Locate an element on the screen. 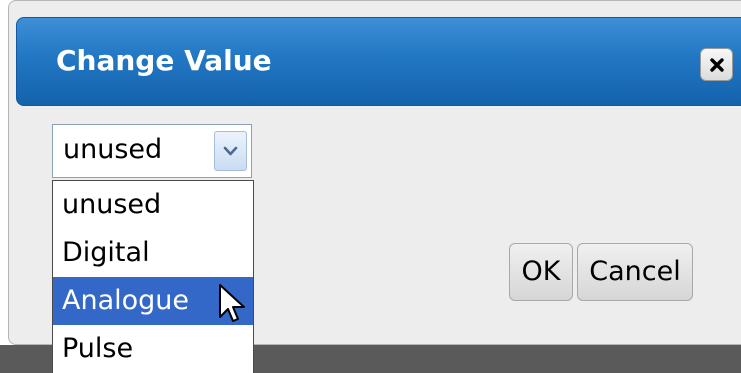 This screenshot has height=373, width=741. select-options-list: unused Digital Analogue Pulse is located at coordinates (153, 276).